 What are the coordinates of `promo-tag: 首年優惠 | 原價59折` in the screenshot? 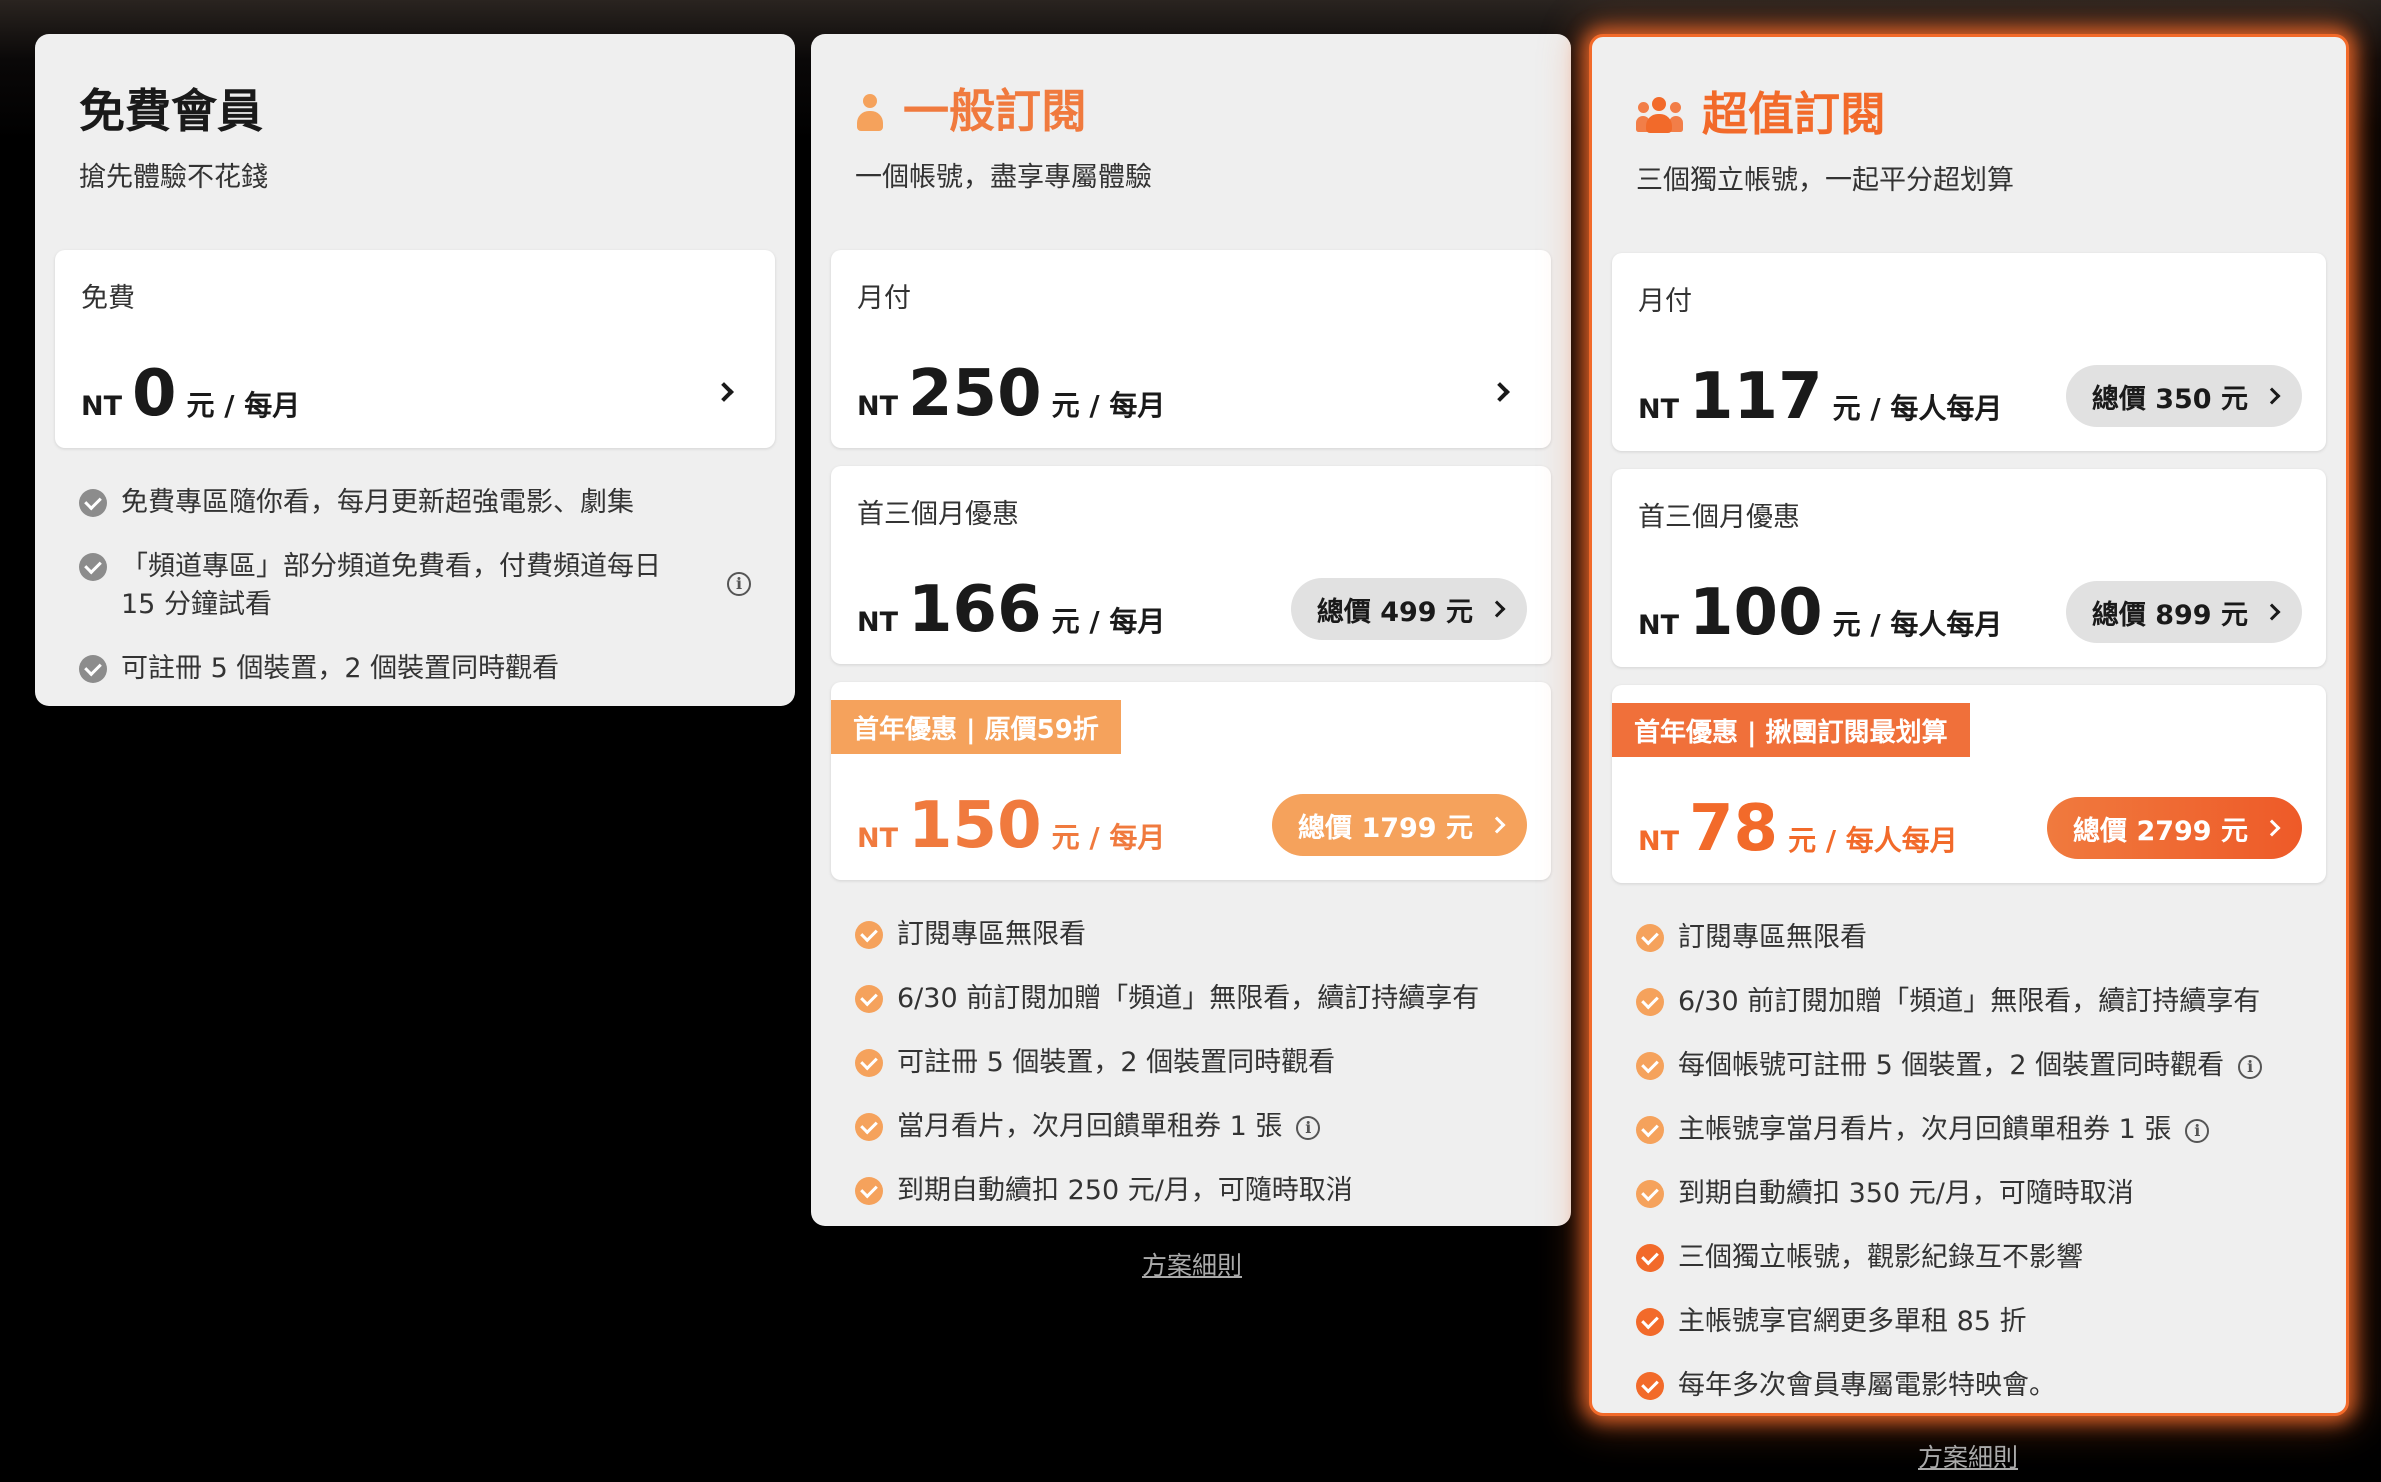 It's located at (976, 727).